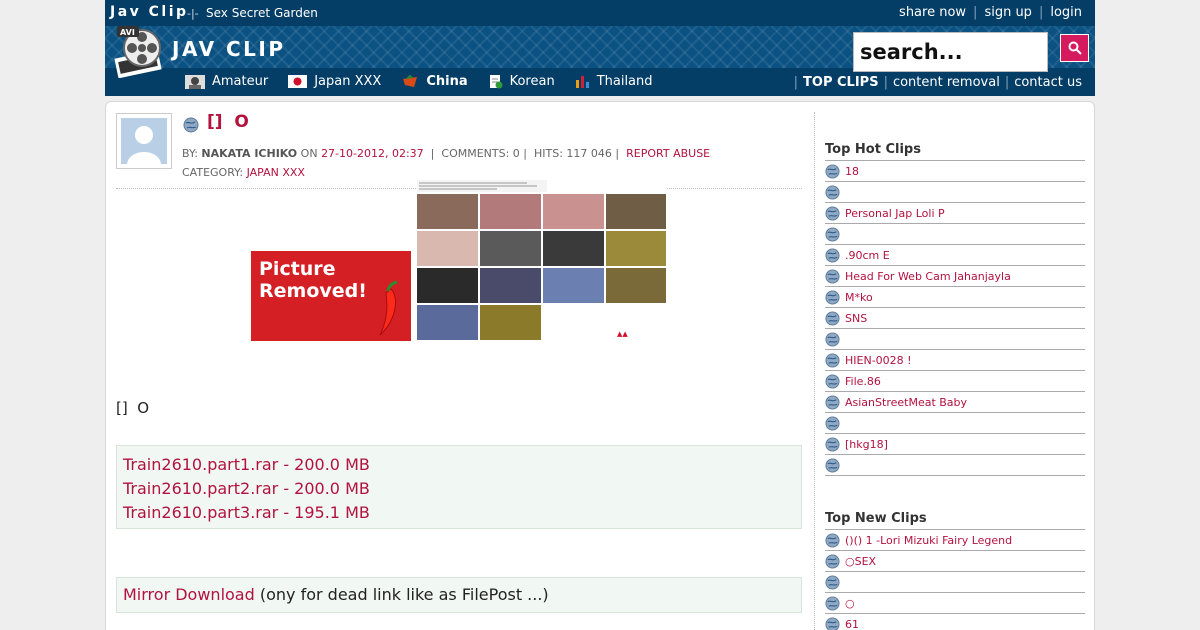 The image size is (1200, 630). Describe the element at coordinates (955, 255) in the screenshot. I see `sidebar-clip-item: .90cm E` at that location.